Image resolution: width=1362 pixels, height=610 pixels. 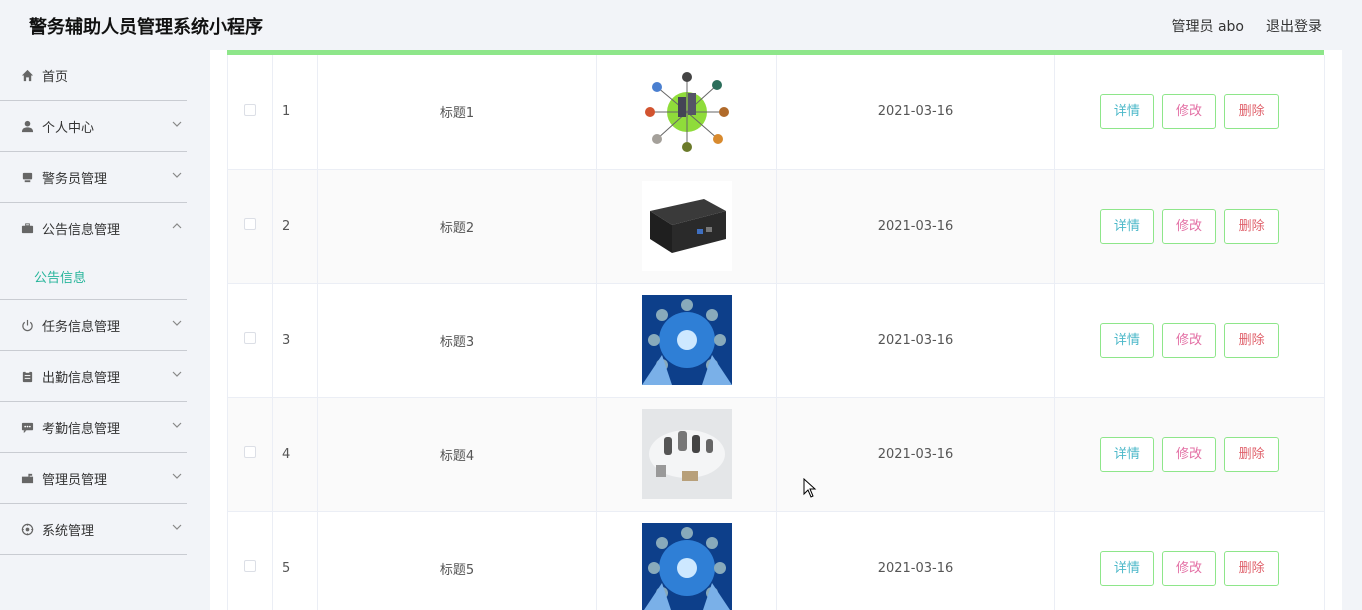 What do you see at coordinates (68, 531) in the screenshot?
I see `sidebar-item-label: 系统管理` at bounding box center [68, 531].